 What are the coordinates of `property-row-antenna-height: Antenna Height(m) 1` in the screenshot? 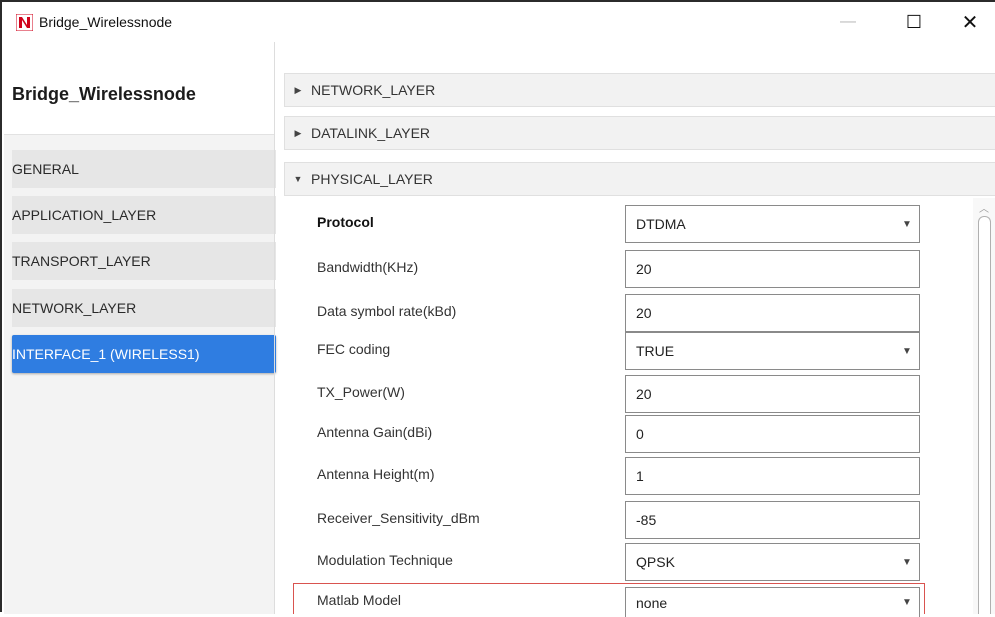 It's located at (629, 477).